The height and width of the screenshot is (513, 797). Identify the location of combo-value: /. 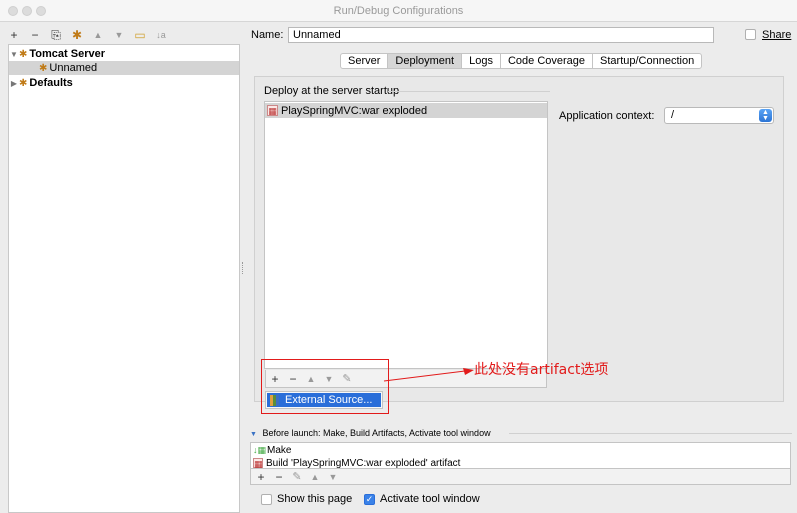
(673, 115).